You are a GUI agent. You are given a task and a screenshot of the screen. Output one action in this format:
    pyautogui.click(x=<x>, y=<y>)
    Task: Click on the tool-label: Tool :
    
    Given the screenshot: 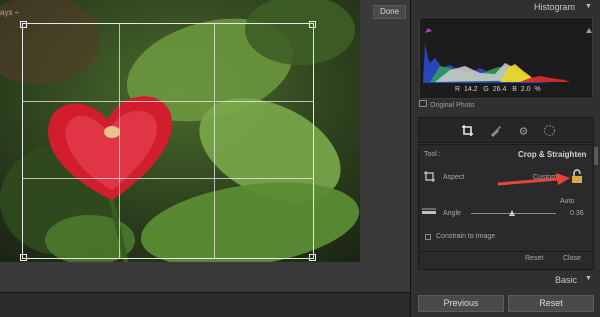 What is the action you would take?
    pyautogui.click(x=432, y=154)
    